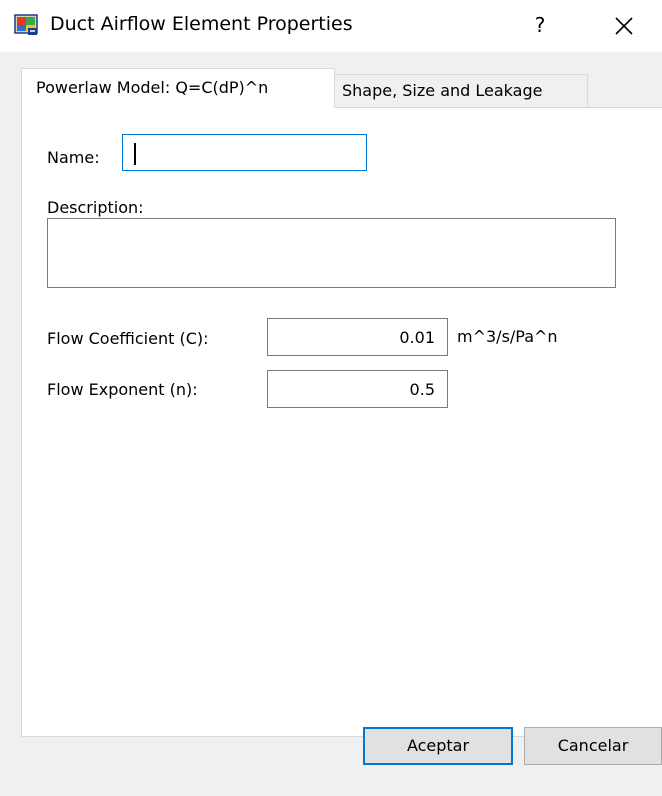 The image size is (662, 796). What do you see at coordinates (26, 24) in the screenshot?
I see `app-icon` at bounding box center [26, 24].